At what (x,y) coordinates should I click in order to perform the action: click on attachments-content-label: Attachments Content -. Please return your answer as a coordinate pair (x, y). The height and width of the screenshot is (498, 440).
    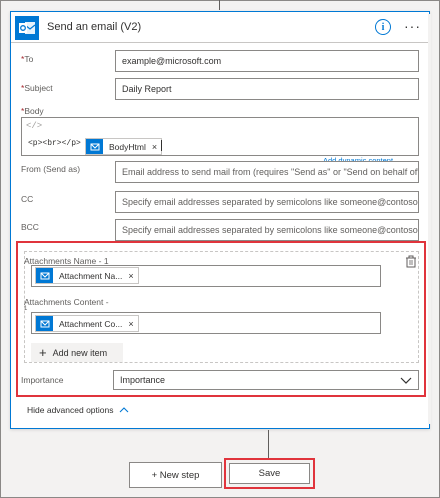
    Looking at the image, I should click on (66, 302).